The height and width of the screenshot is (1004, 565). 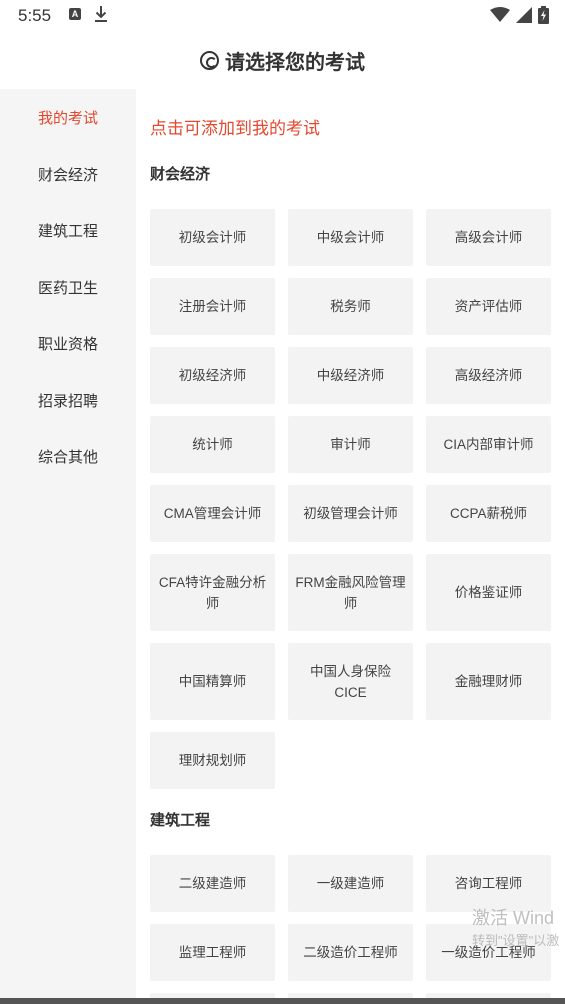 What do you see at coordinates (282, 1001) in the screenshot?
I see `bottom-edge` at bounding box center [282, 1001].